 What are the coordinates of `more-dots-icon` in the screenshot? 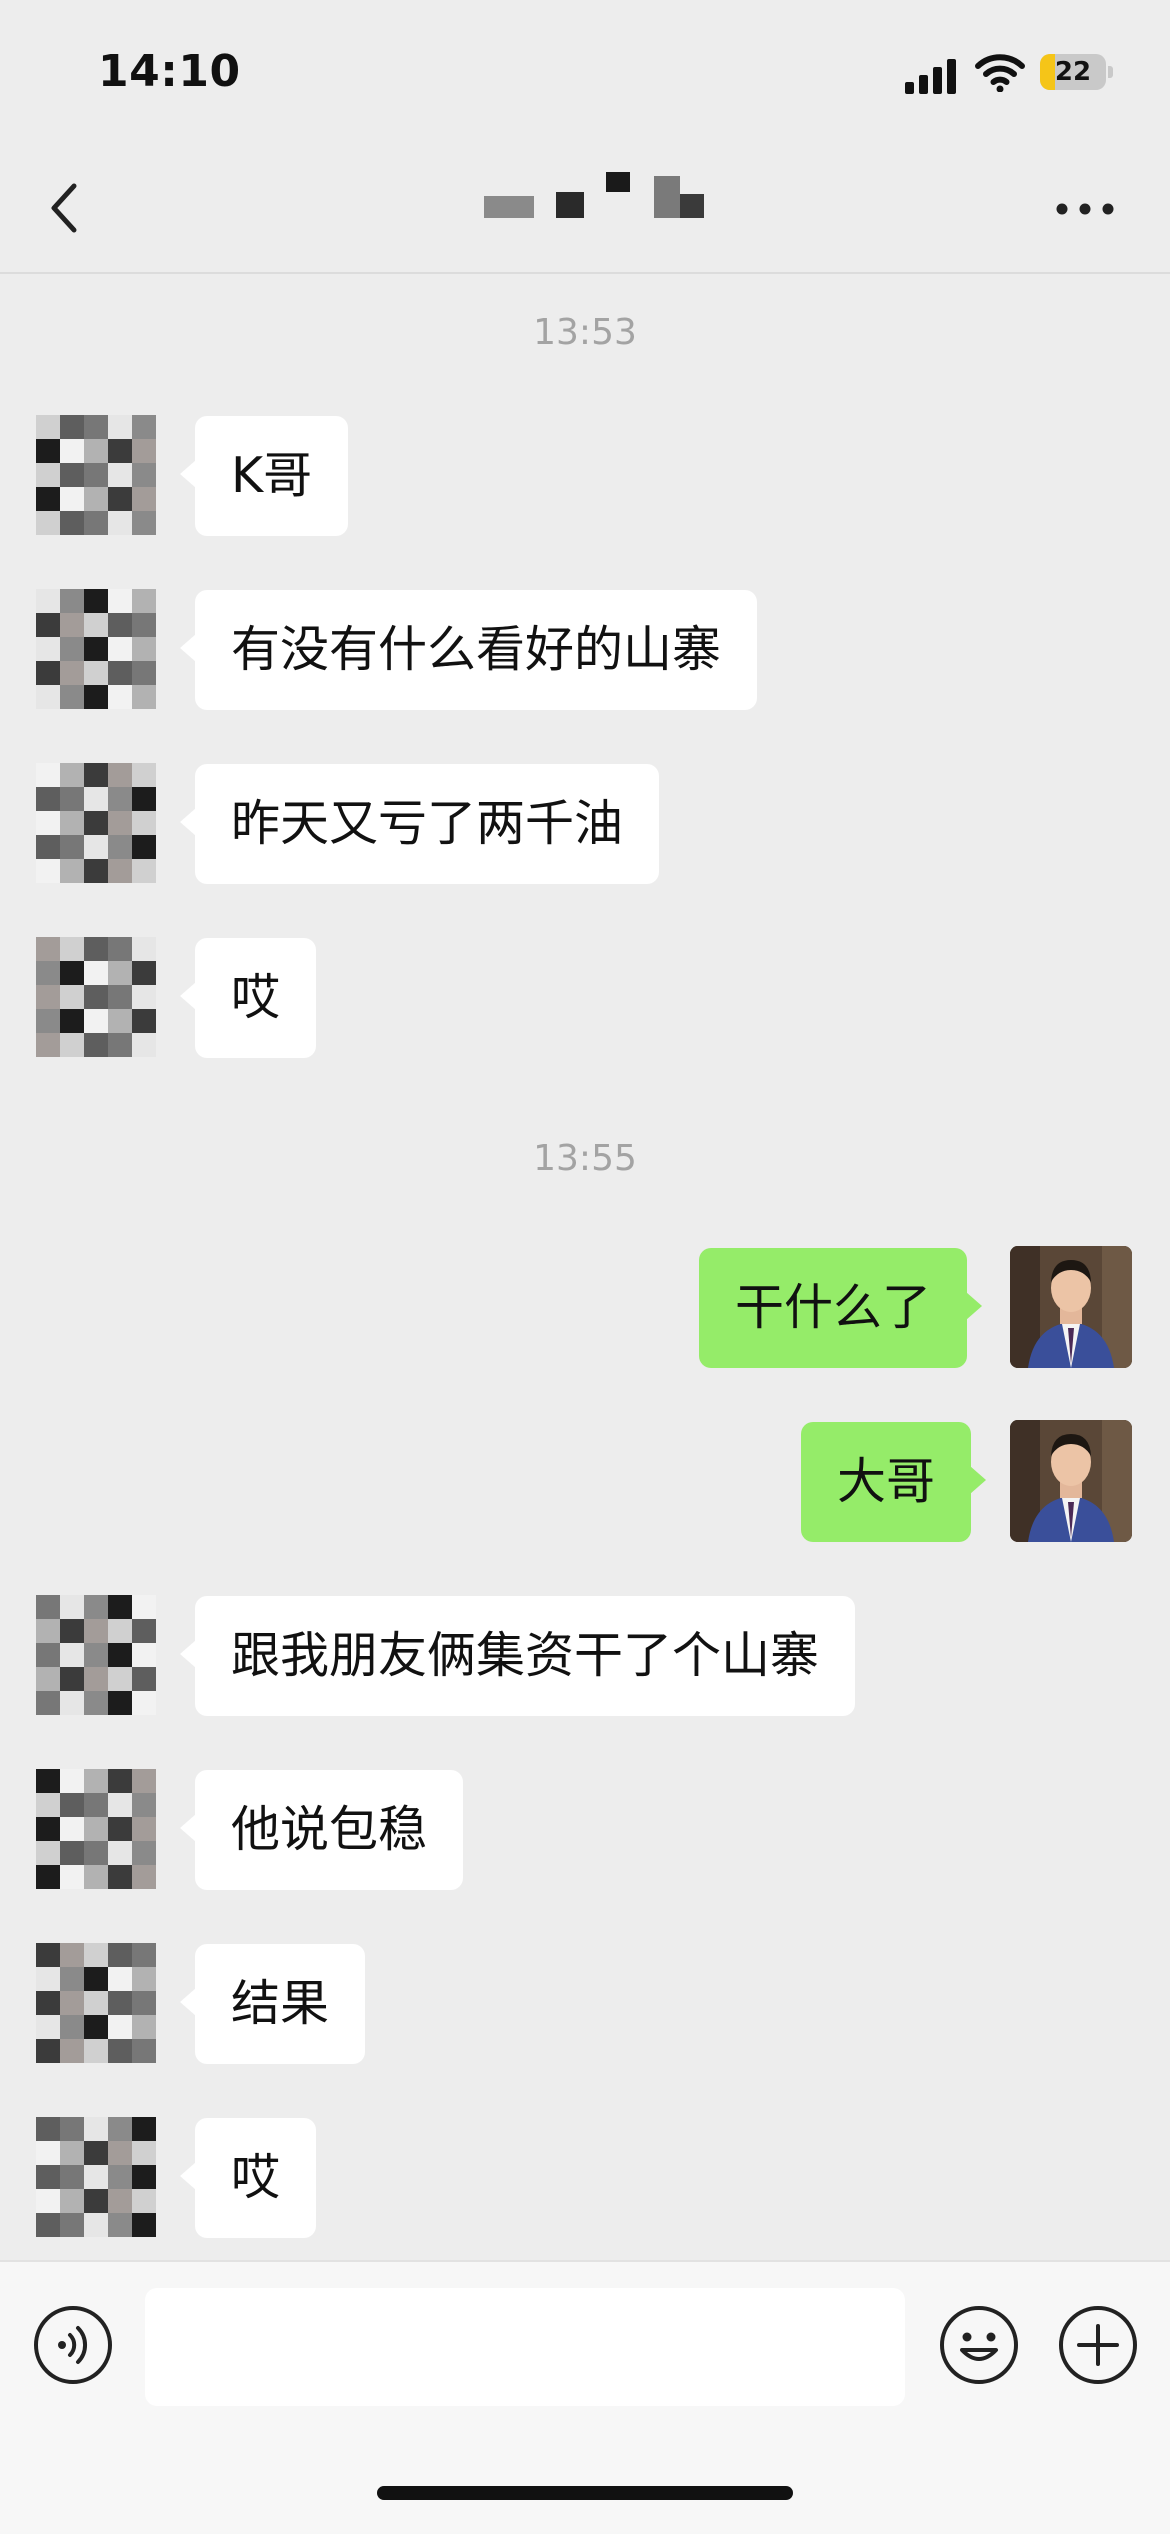 It's located at (1085, 209).